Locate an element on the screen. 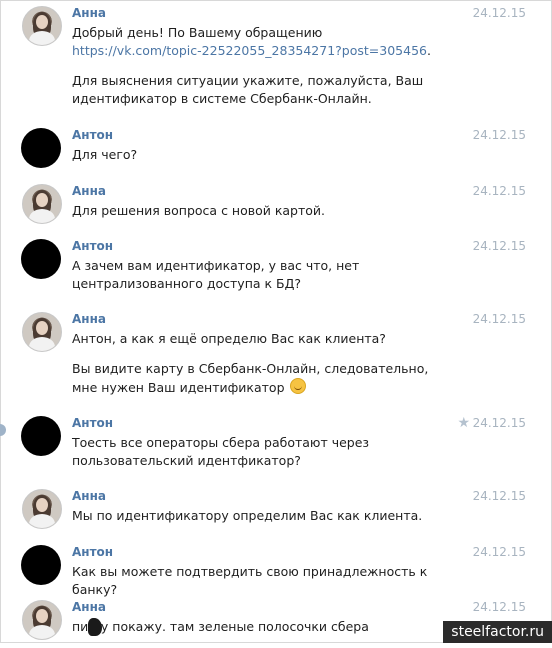 This screenshot has height=648, width=552. star-icon: ★ is located at coordinates (463, 423).